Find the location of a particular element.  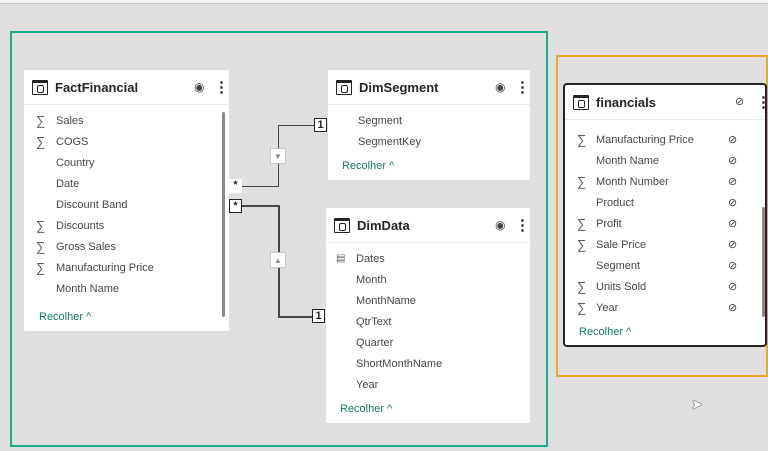

field-row: ∑ Sale Price ⊘ is located at coordinates (665, 245).